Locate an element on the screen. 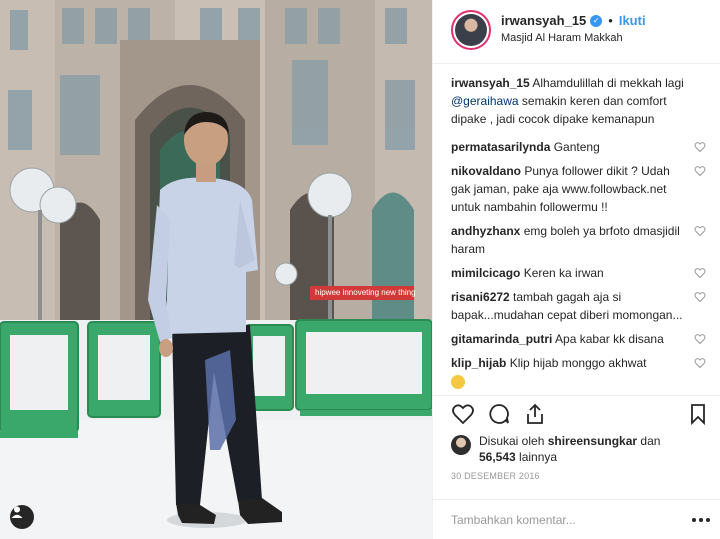 Image resolution: width=720 pixels, height=539 pixels. post-actions is located at coordinates (576, 413).